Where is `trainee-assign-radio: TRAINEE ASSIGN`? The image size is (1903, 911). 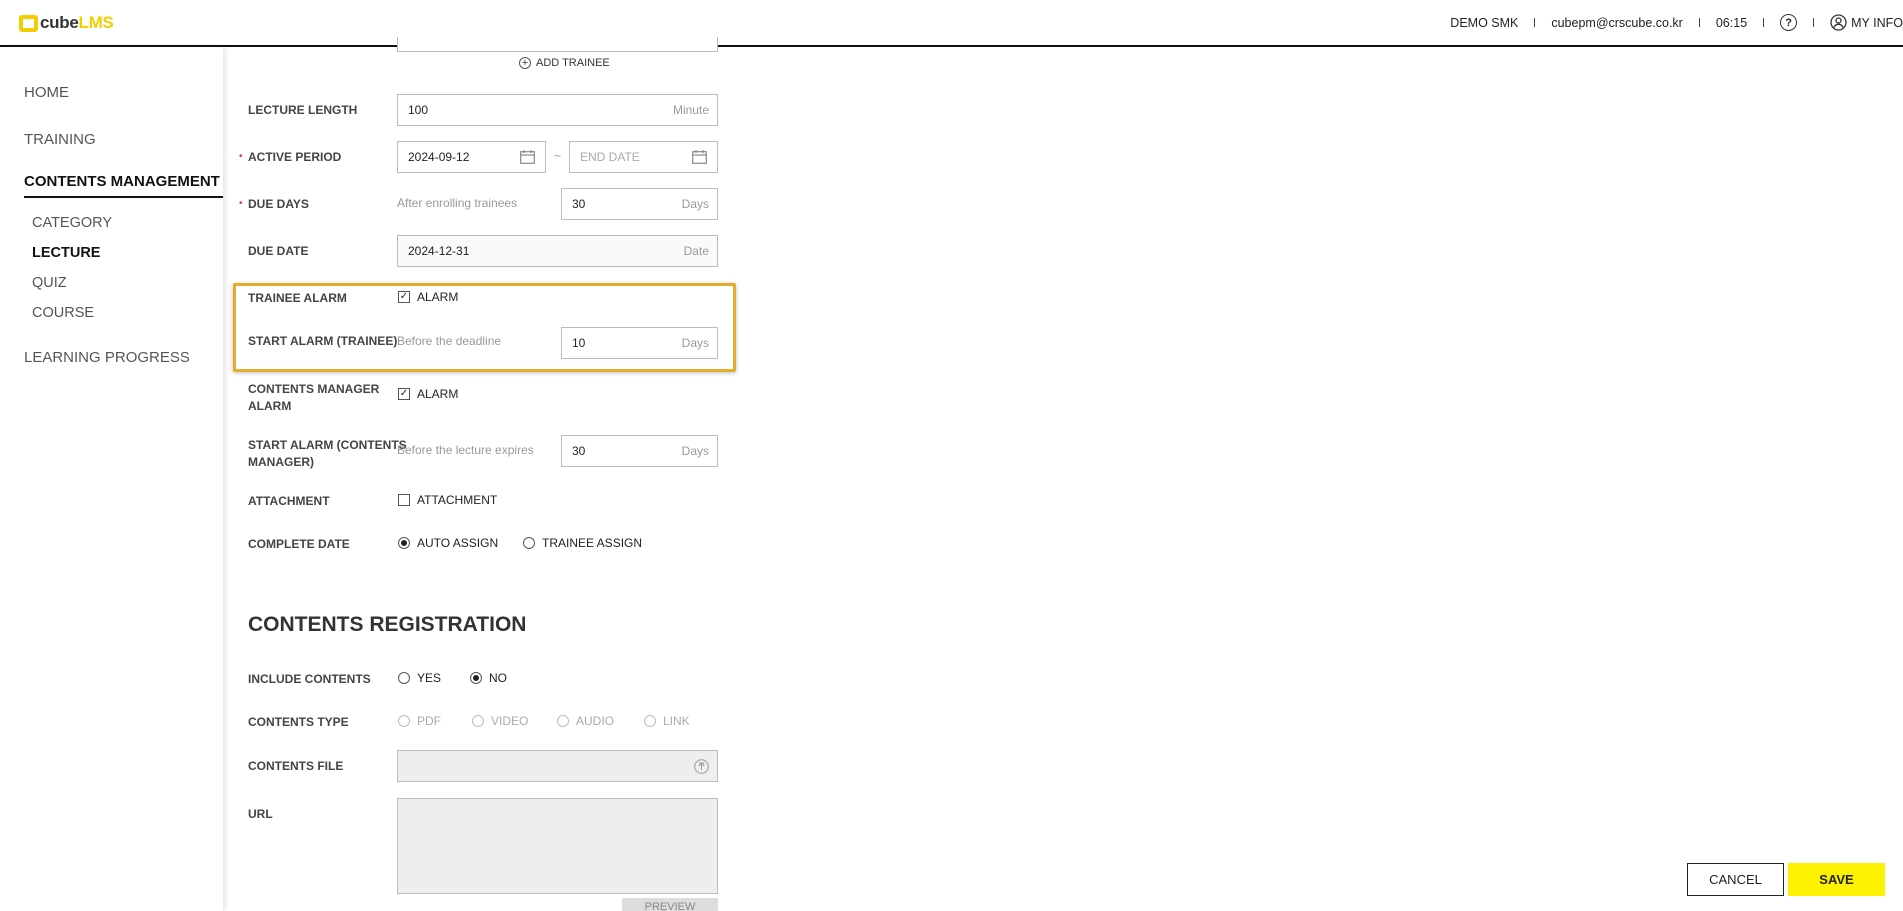
trainee-assign-radio: TRAINEE ASSIGN is located at coordinates (582, 543).